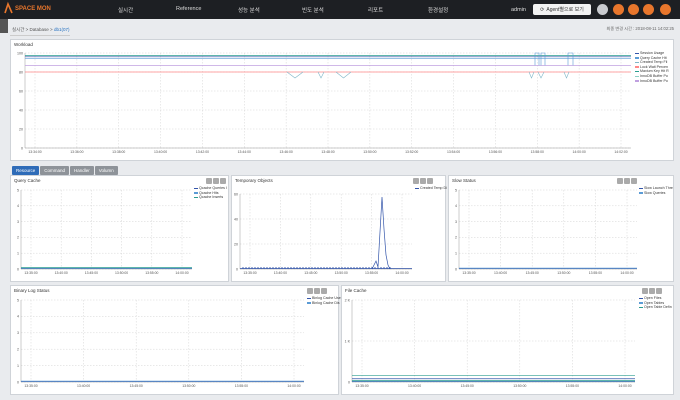  What do you see at coordinates (648, 9) in the screenshot?
I see `info-icon` at bounding box center [648, 9].